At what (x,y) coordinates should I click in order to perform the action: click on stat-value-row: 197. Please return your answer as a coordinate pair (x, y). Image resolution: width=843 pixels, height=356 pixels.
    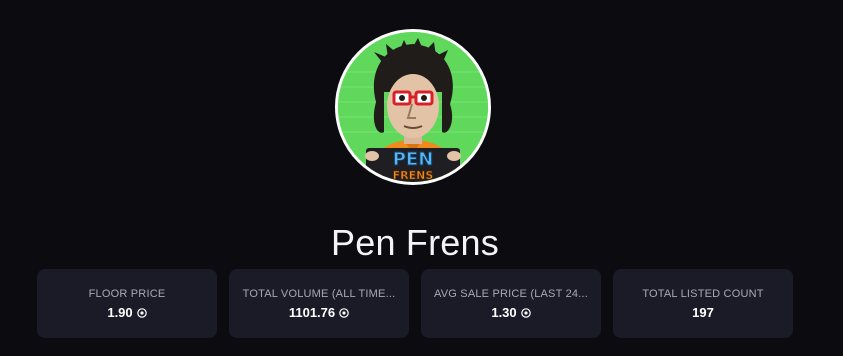
    Looking at the image, I should click on (703, 313).